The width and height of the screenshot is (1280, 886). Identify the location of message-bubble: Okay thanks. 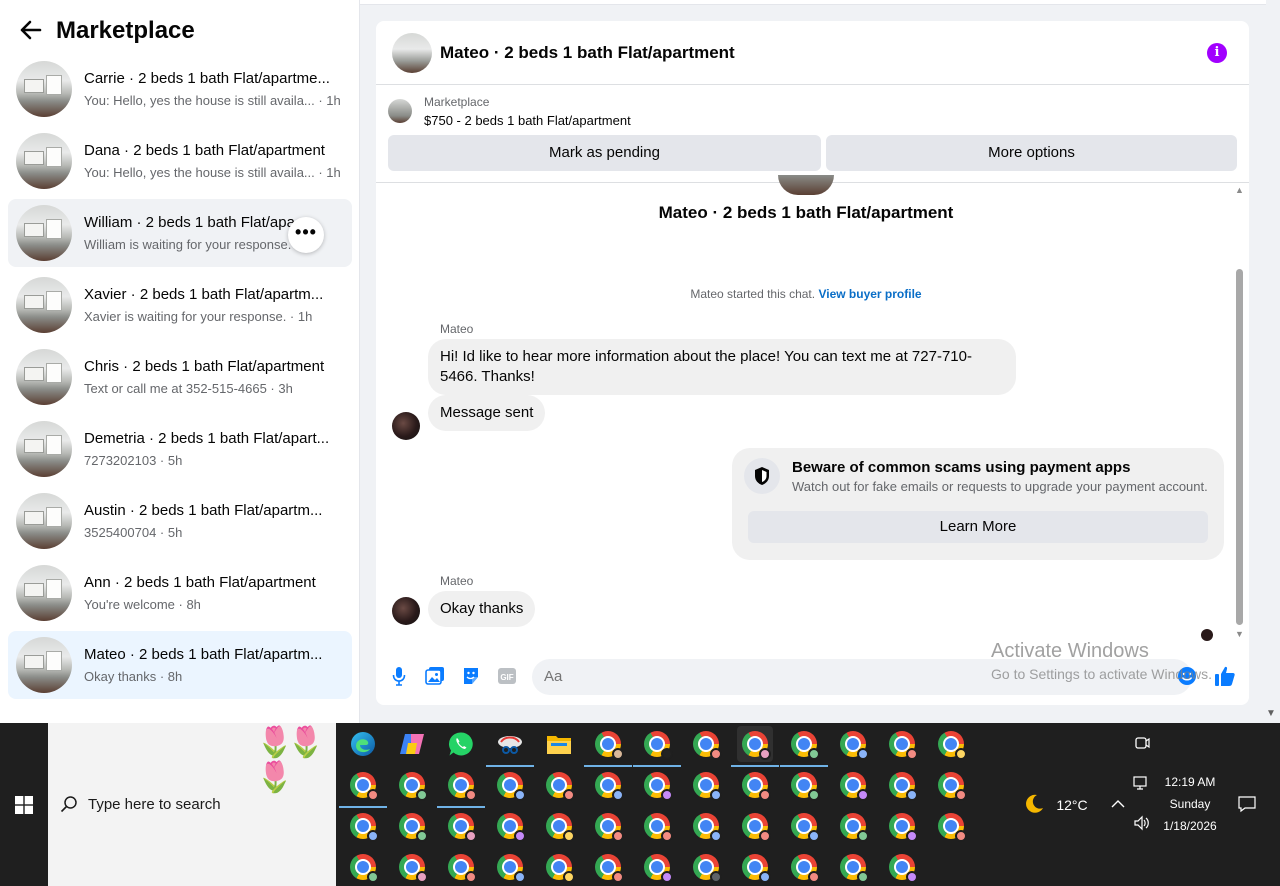
(482, 609).